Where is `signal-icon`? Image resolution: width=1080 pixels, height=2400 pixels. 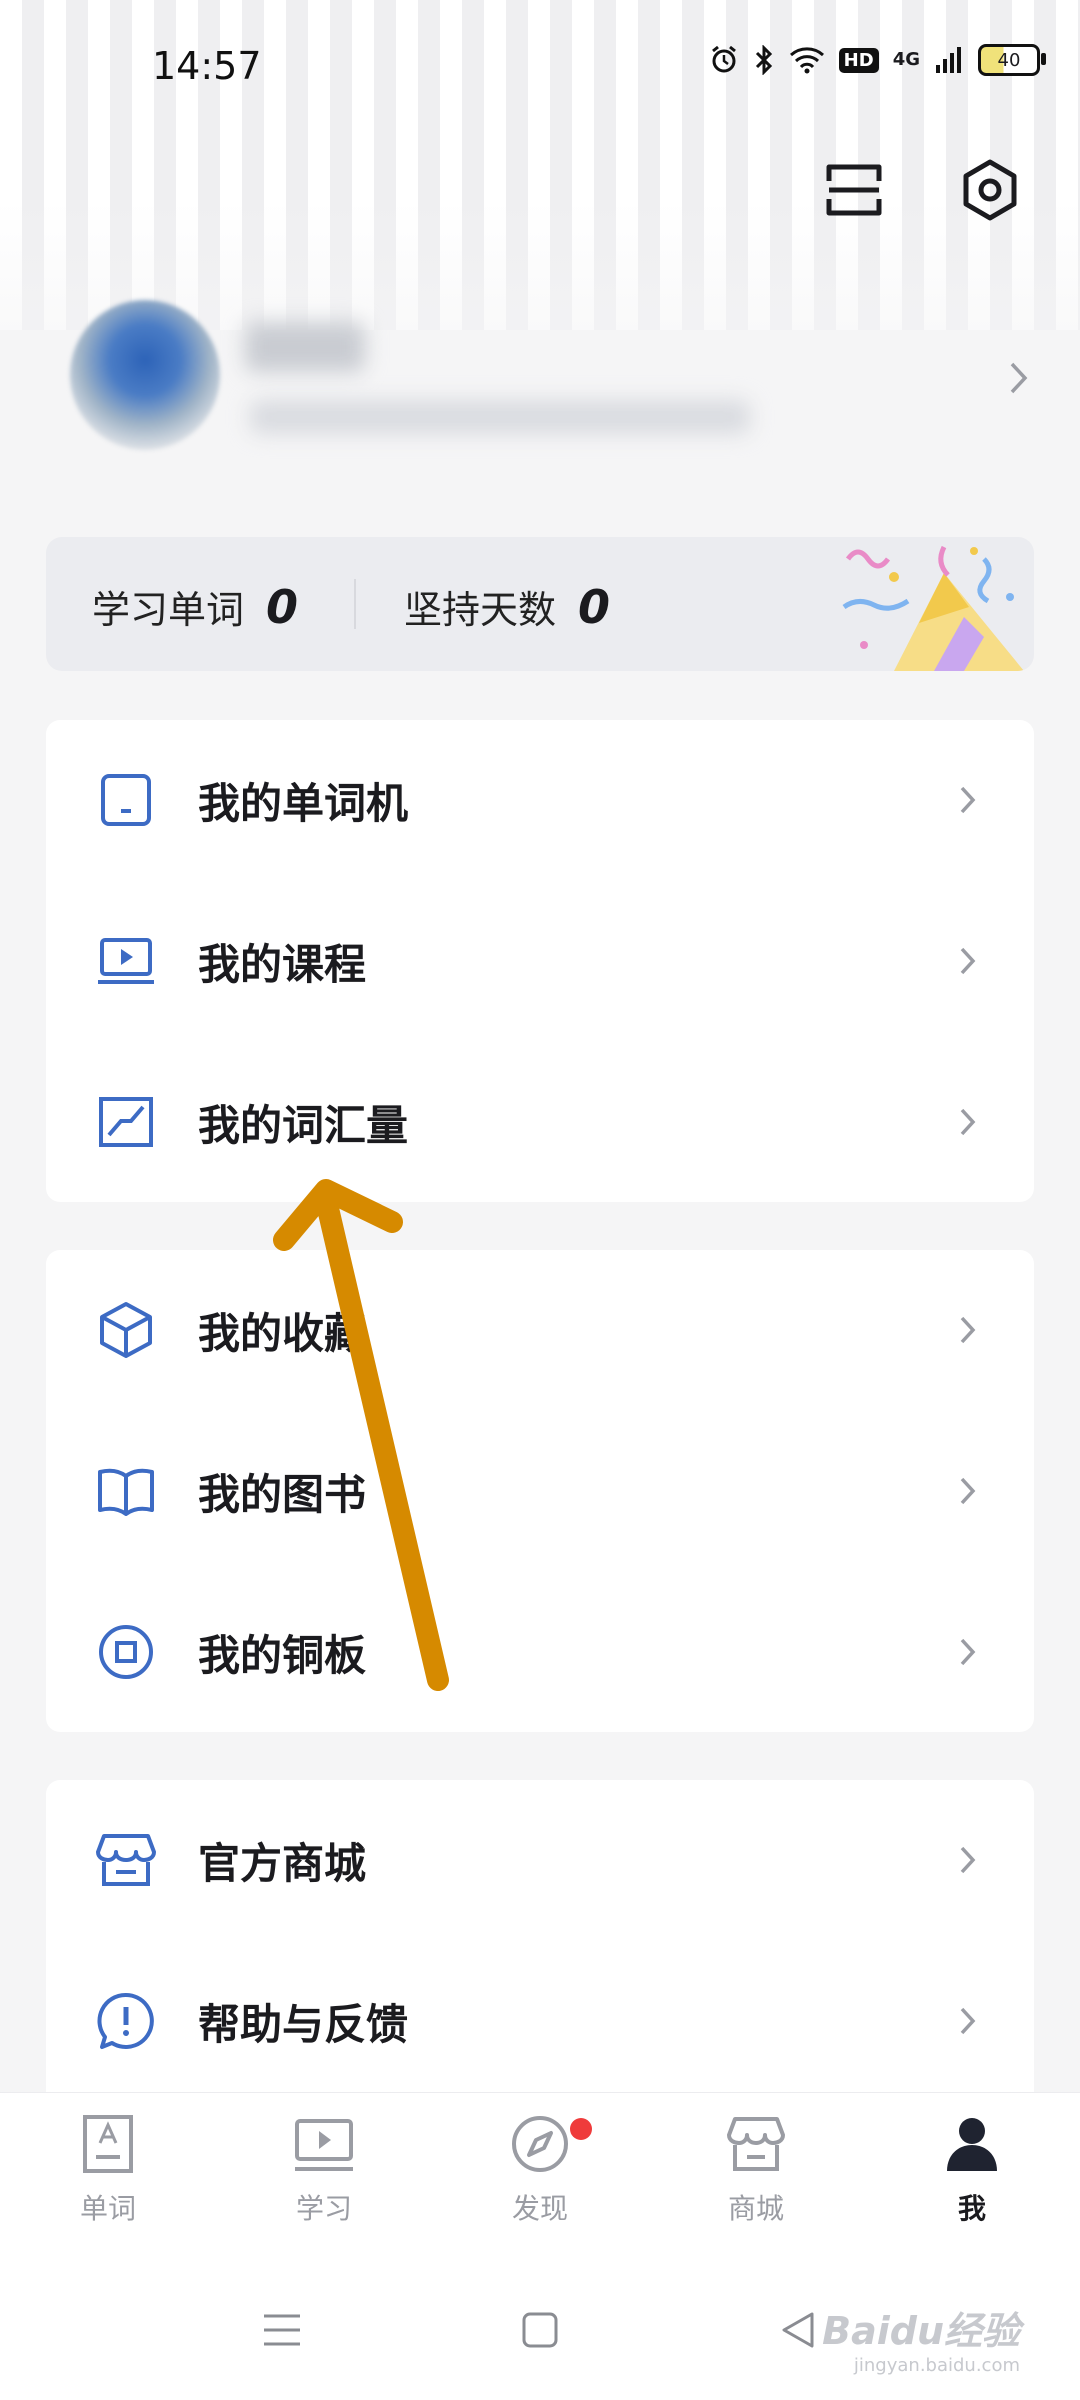 signal-icon is located at coordinates (948, 60).